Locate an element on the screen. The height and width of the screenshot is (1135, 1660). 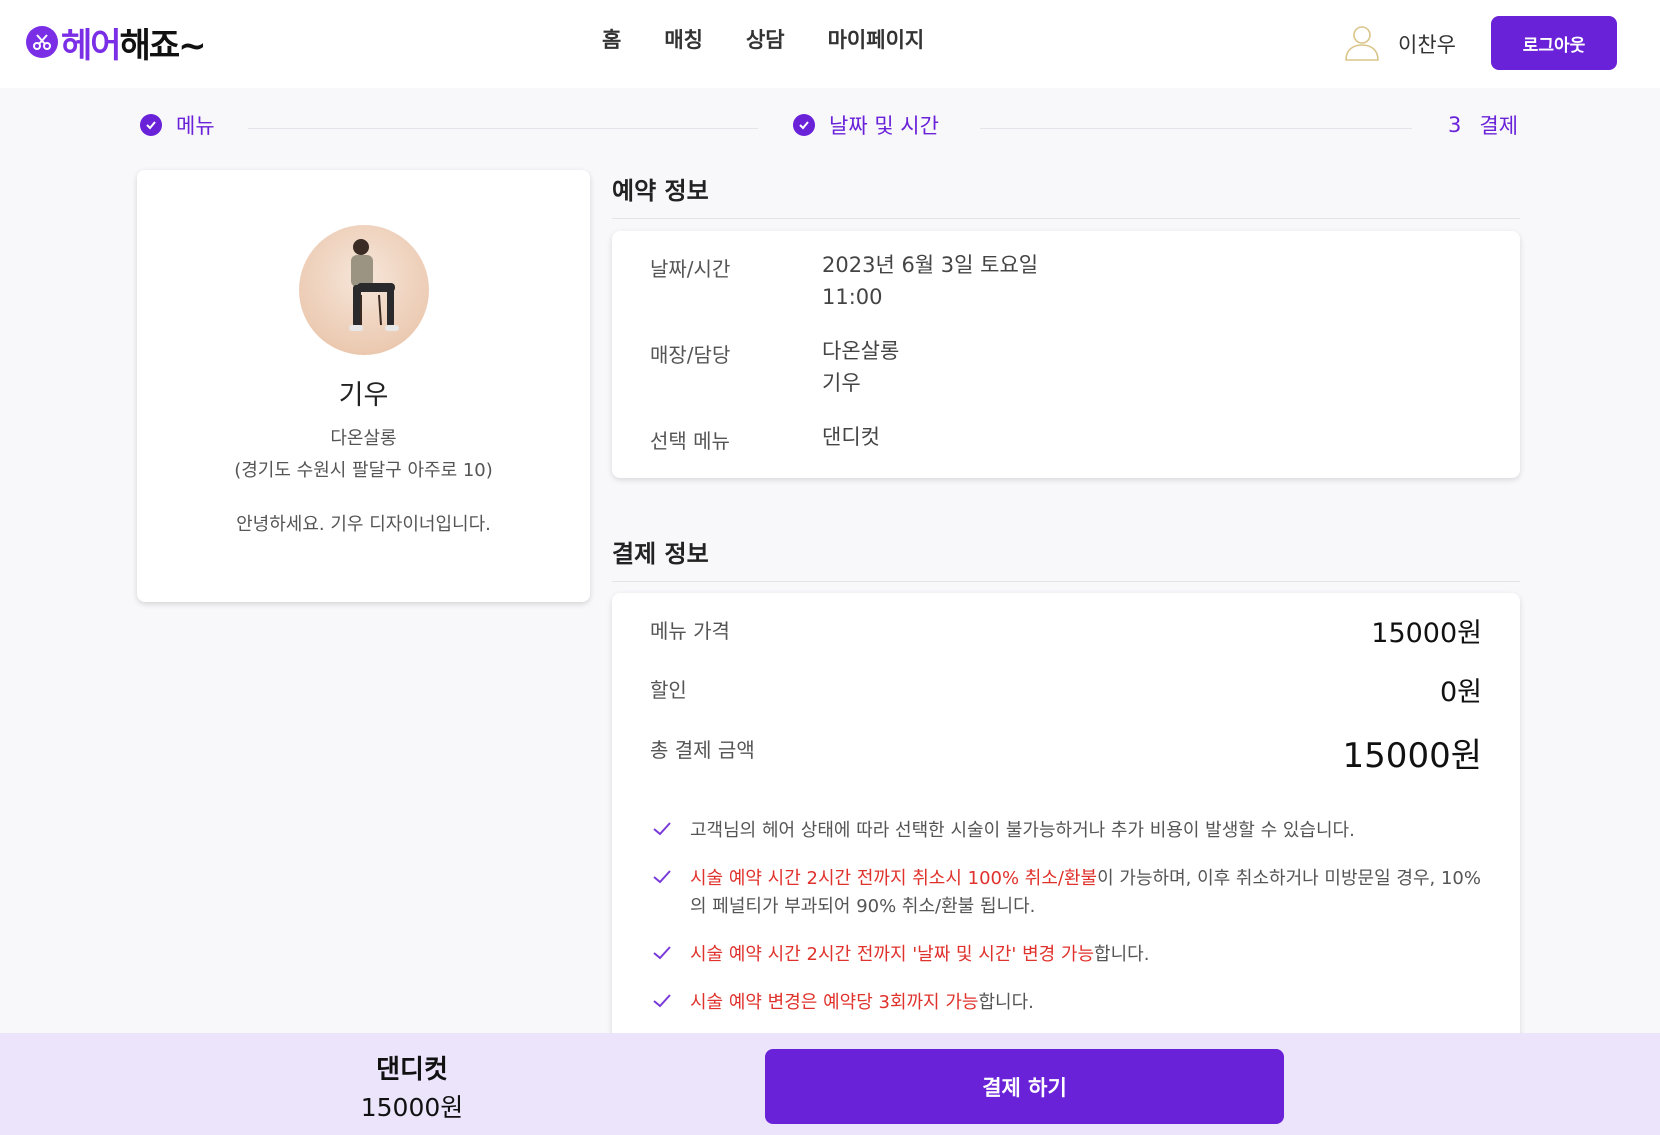
staff-value: 기우 is located at coordinates (841, 383).